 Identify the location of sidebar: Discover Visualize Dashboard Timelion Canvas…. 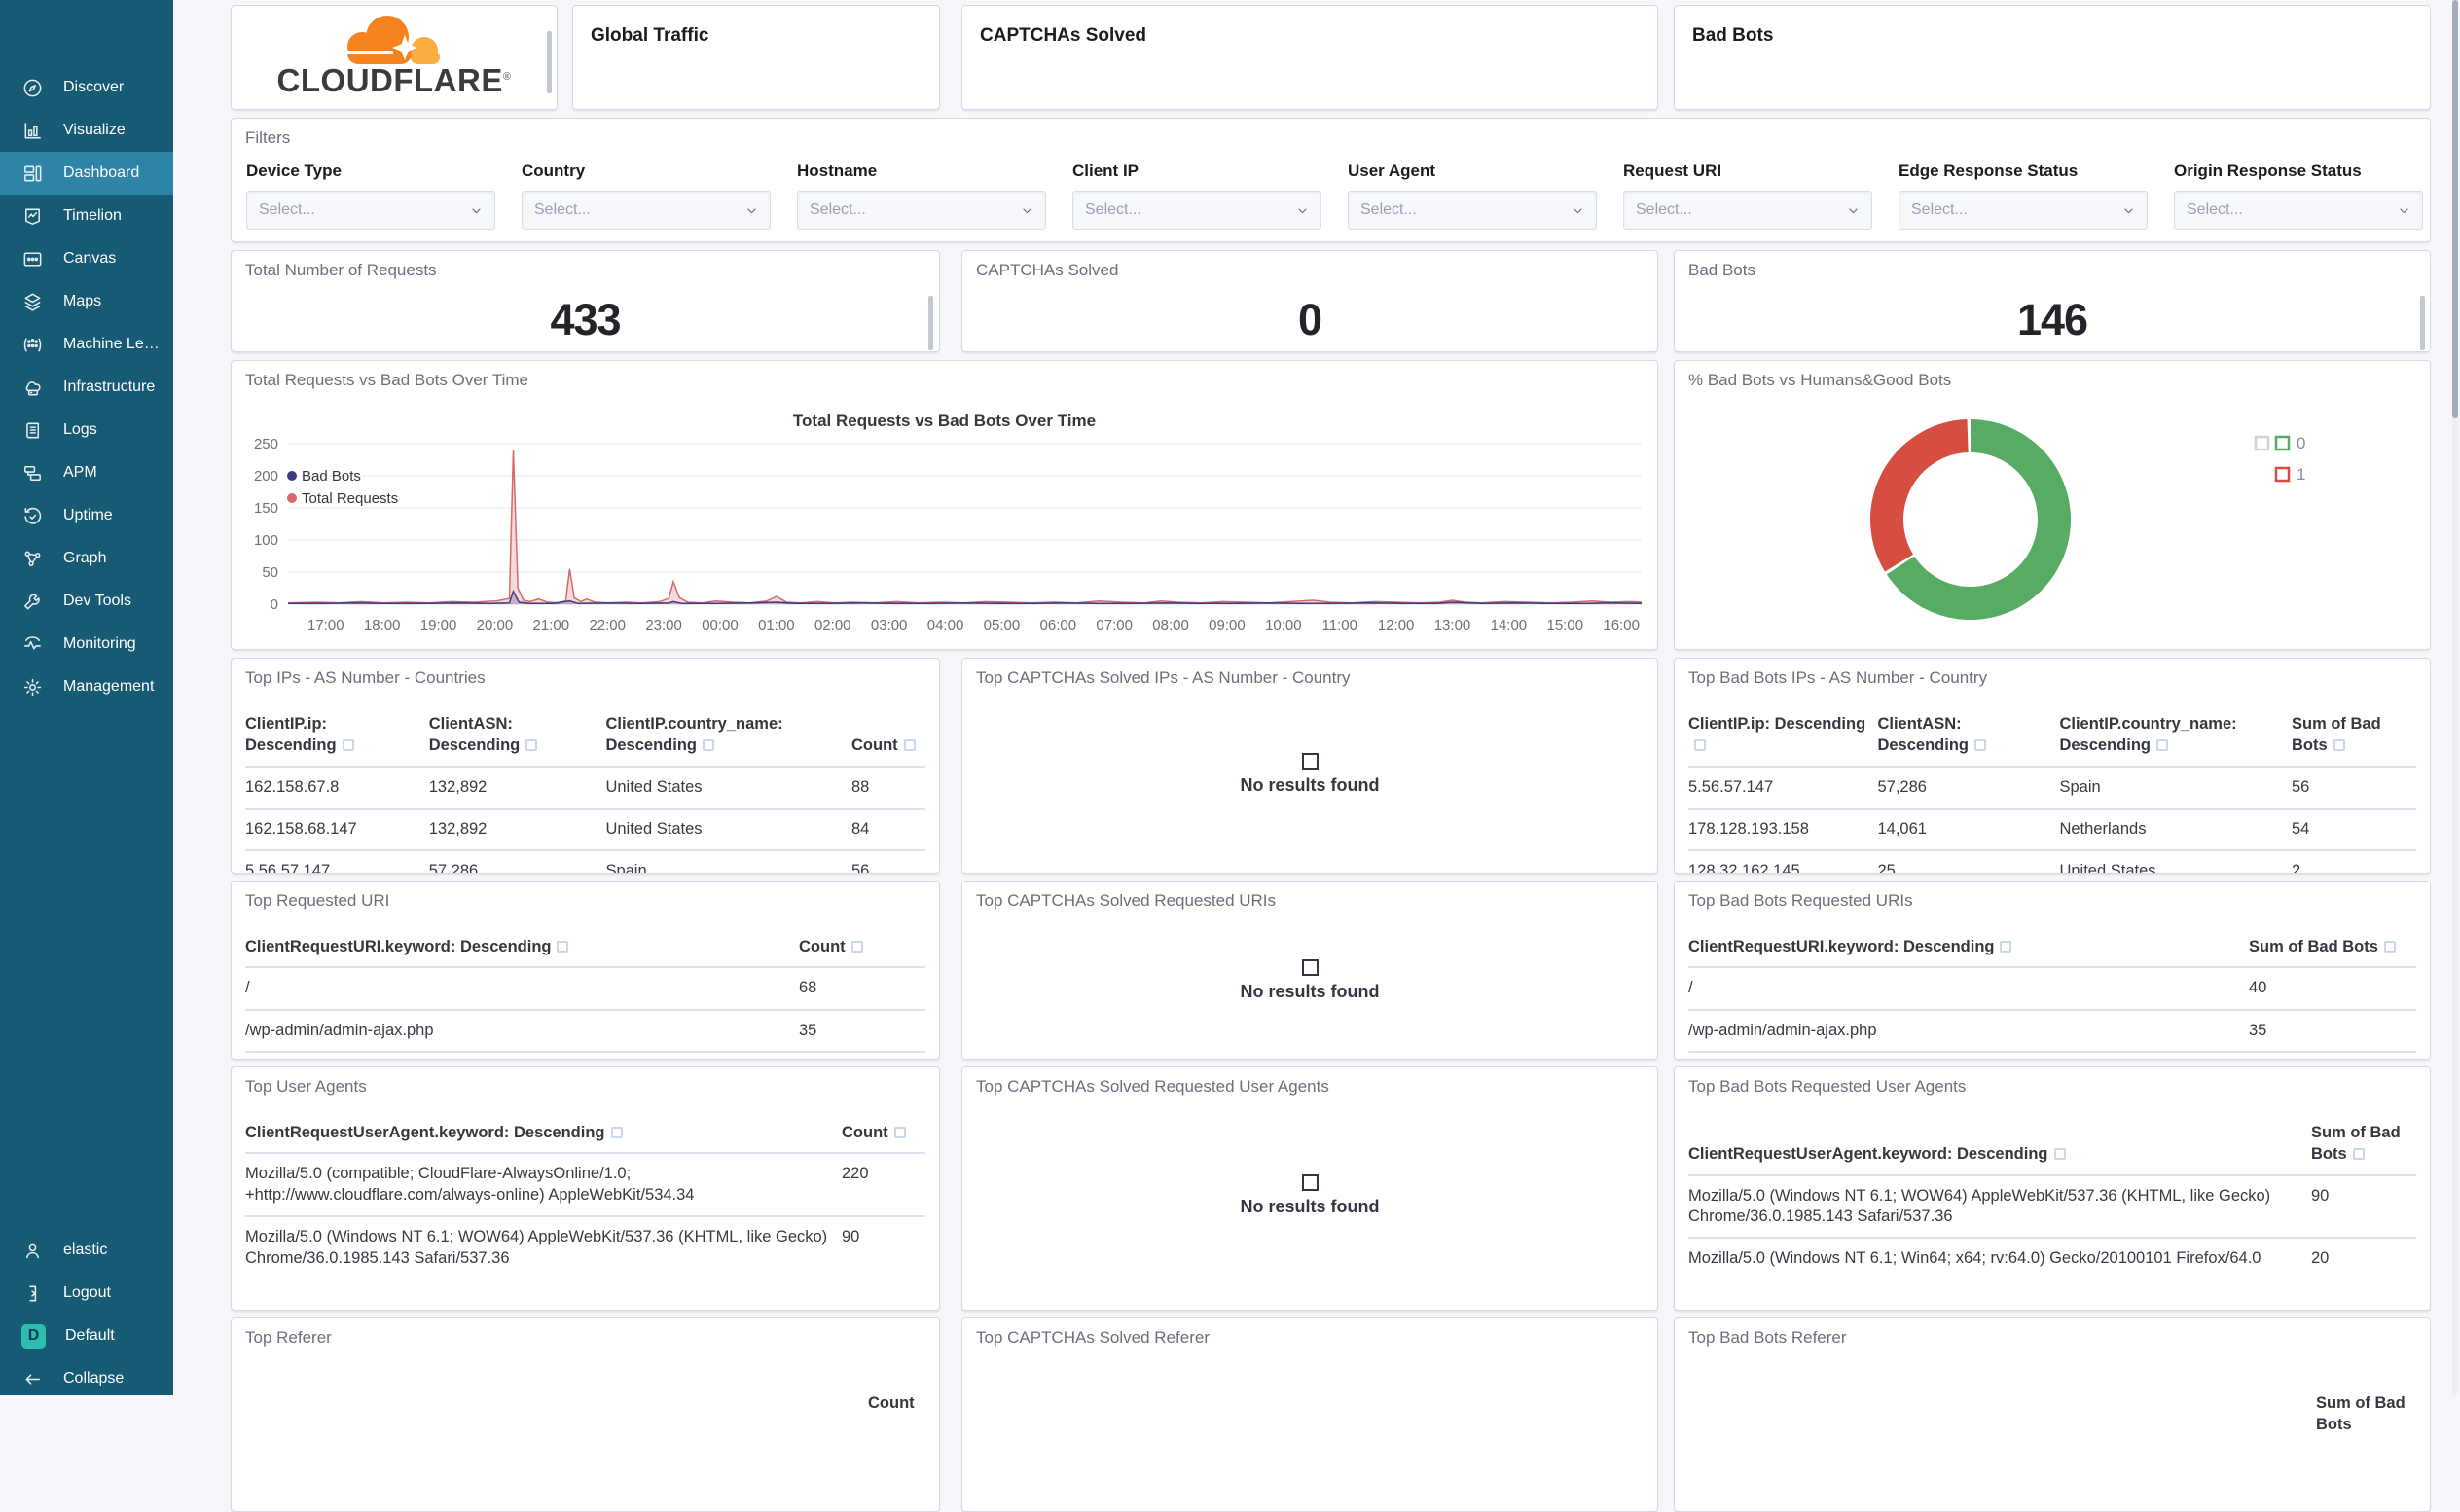
(86, 697).